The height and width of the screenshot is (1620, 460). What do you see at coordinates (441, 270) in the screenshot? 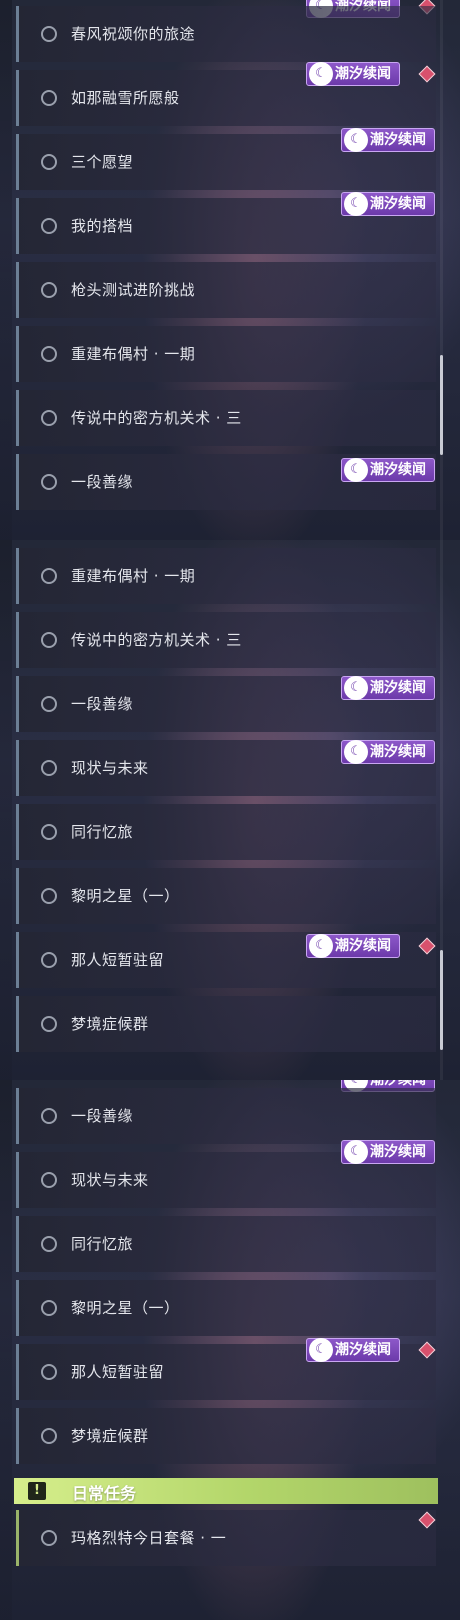
I see `scrollbar-track` at bounding box center [441, 270].